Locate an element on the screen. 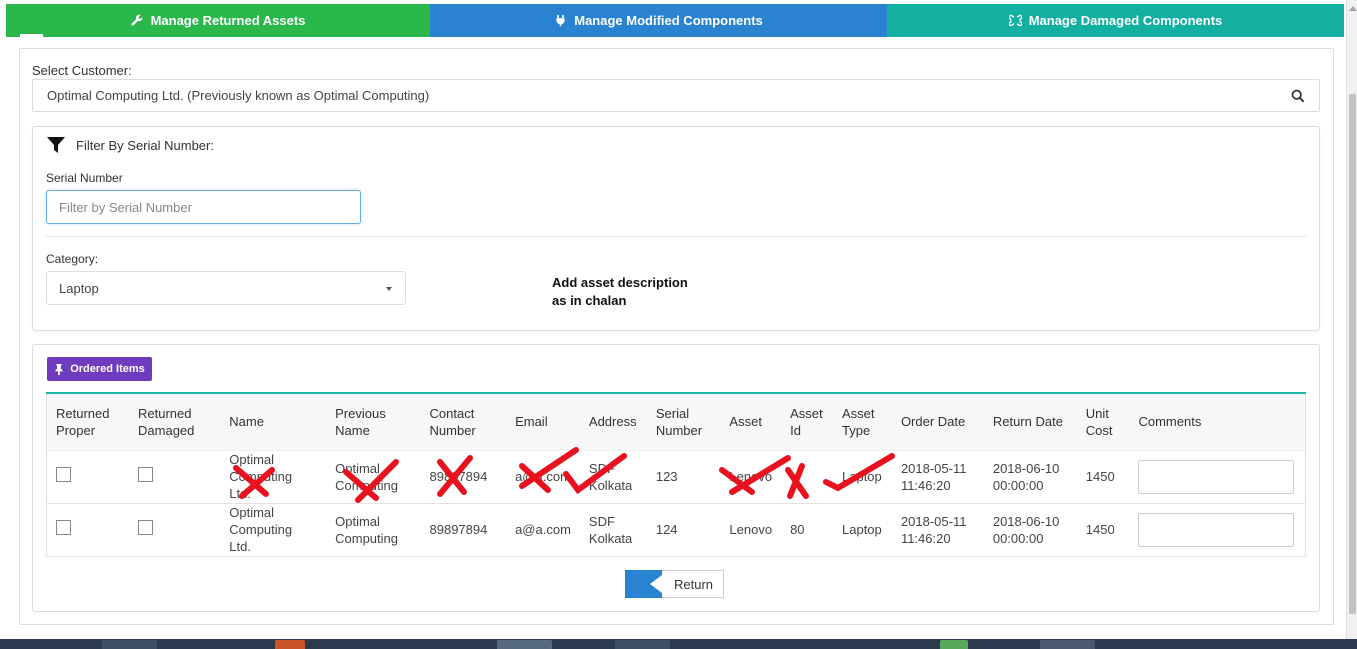 The height and width of the screenshot is (649, 1357). filter-title-text: Filter By Serial Number: is located at coordinates (145, 145).